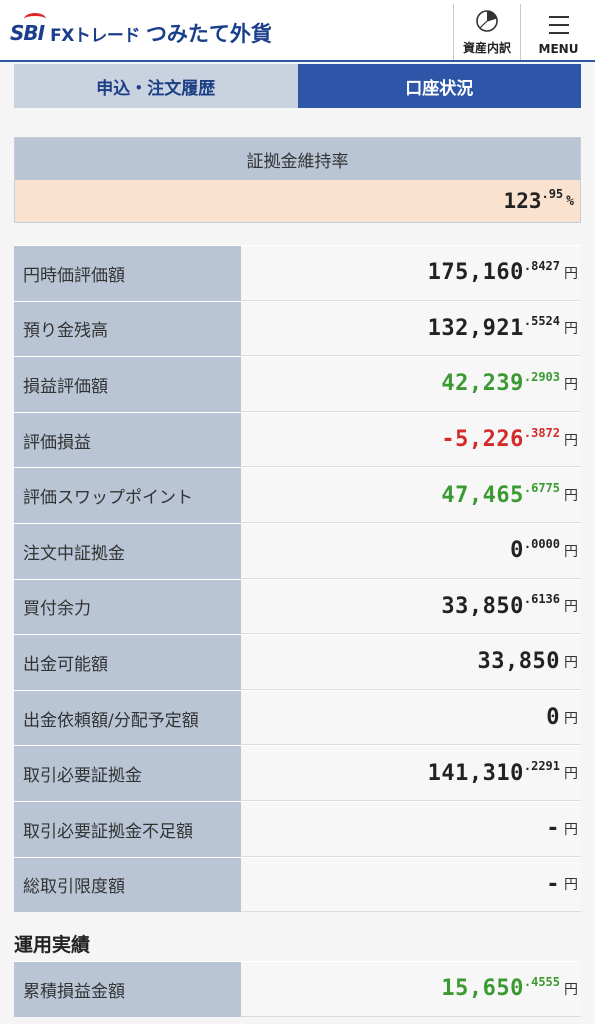 The width and height of the screenshot is (595, 1024). I want to click on row-label: 円時価評価額, so click(127, 273).